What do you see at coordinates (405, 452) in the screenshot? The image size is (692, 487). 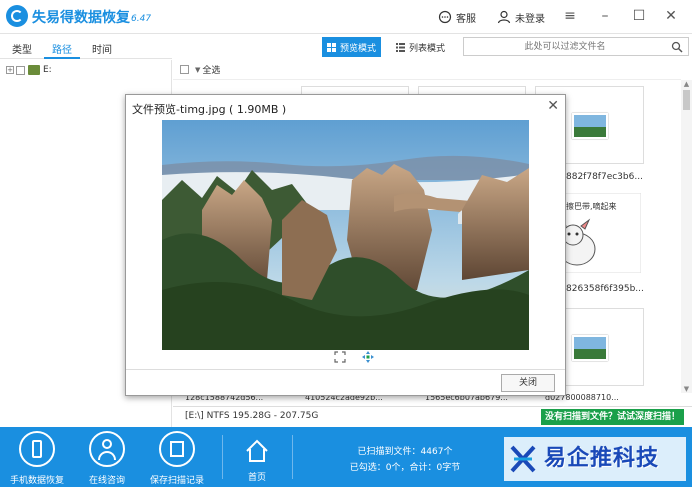 I see `scanned-count: 已扫描到文件：4467个` at bounding box center [405, 452].